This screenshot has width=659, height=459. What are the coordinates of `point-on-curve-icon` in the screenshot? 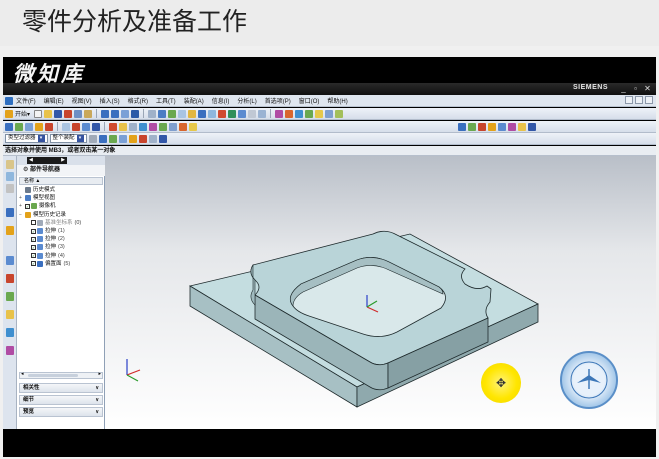 It's located at (152, 138).